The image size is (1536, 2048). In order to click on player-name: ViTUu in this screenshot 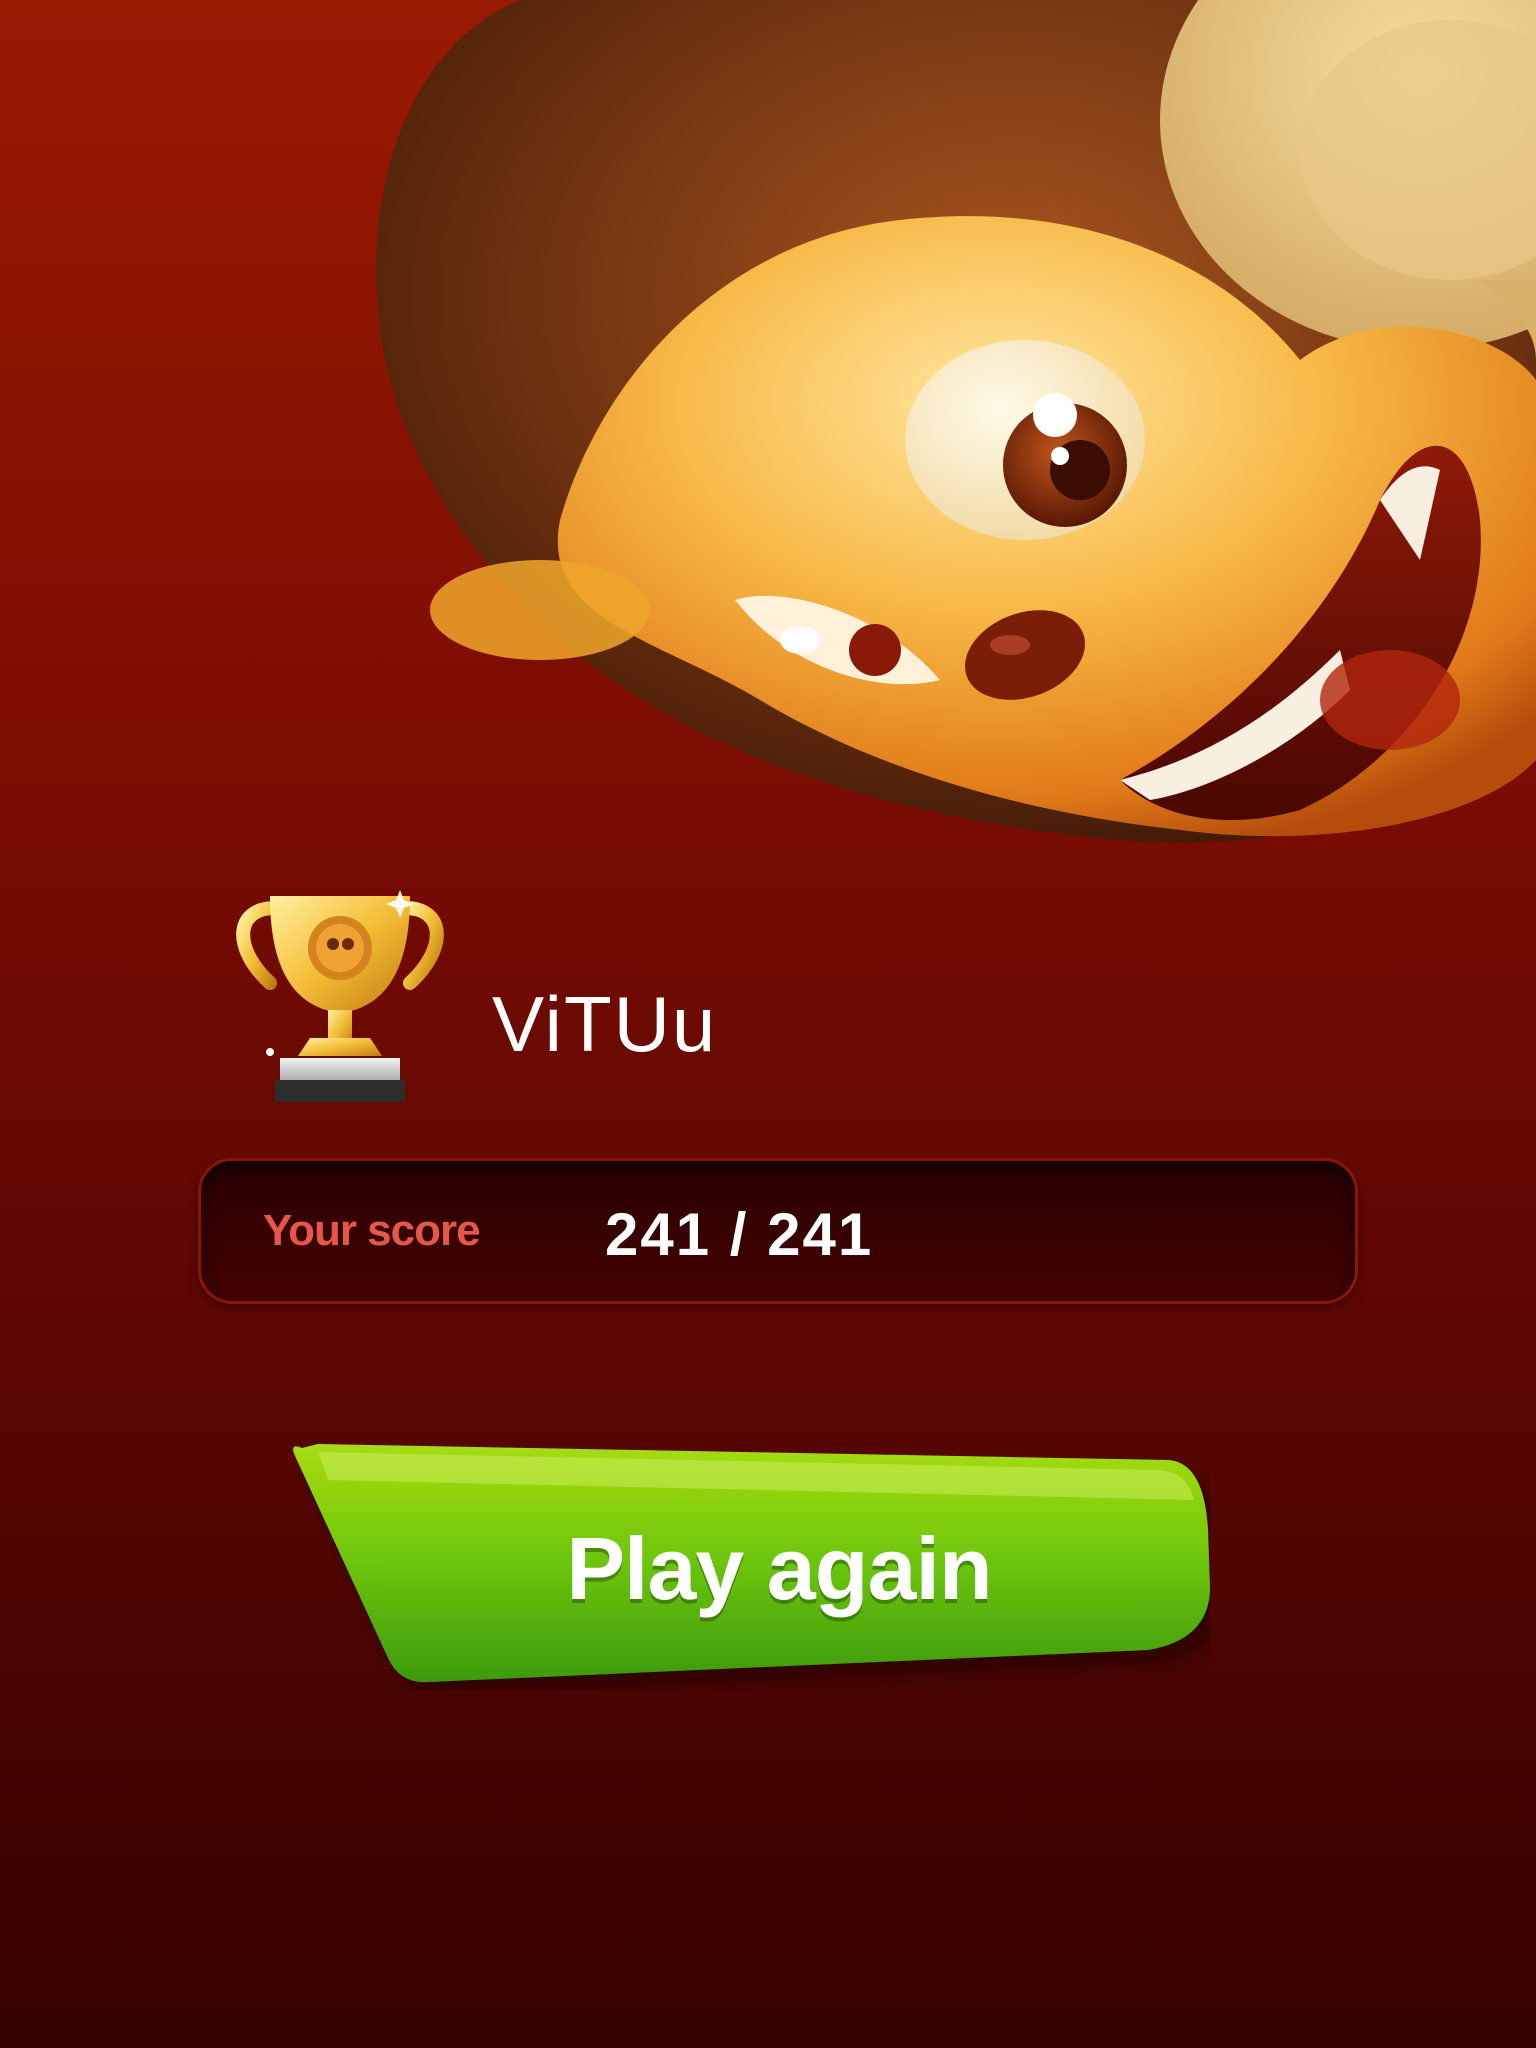, I will do `click(605, 1024)`.